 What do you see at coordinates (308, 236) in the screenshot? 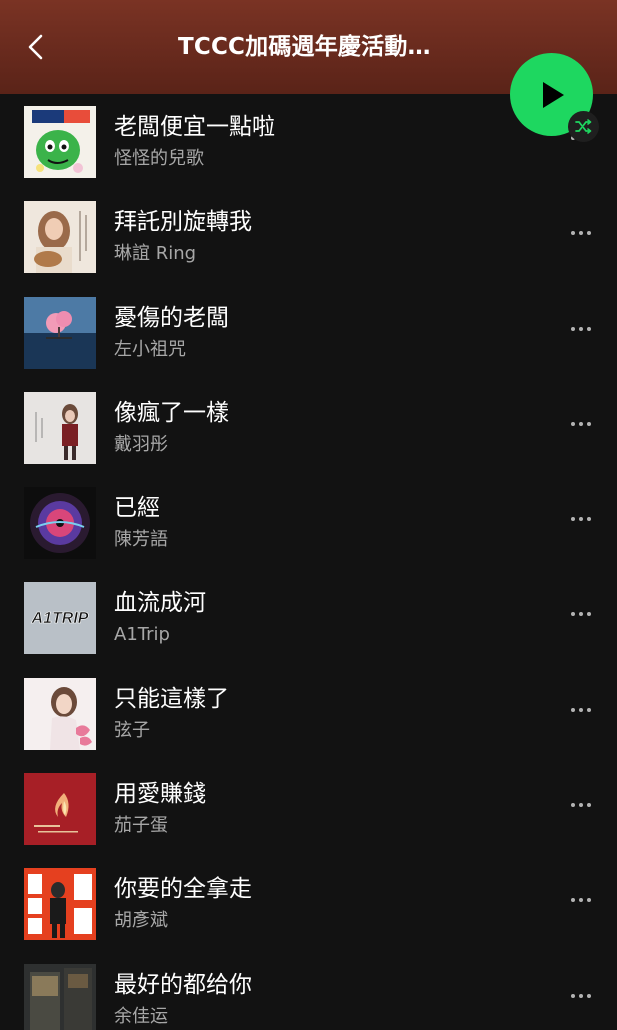
I see `track-row: 拜託別旋轉我 琳誼 Ring` at bounding box center [308, 236].